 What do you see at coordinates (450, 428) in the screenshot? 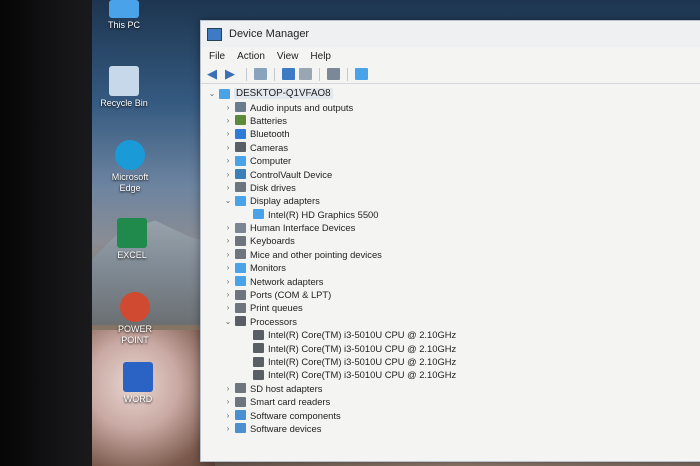
I see `tree-category: › Software devices` at bounding box center [450, 428].